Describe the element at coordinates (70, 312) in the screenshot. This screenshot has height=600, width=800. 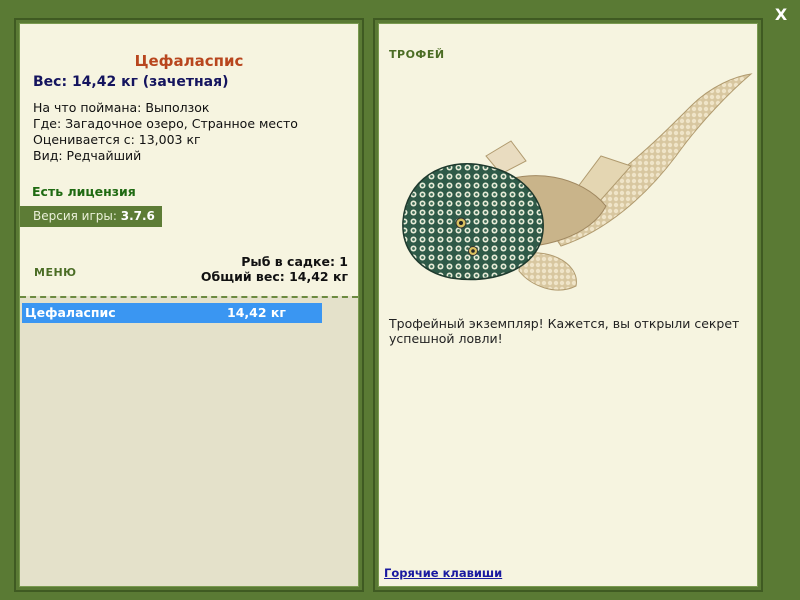
I see `list-item-name: Цефаласпис` at that location.